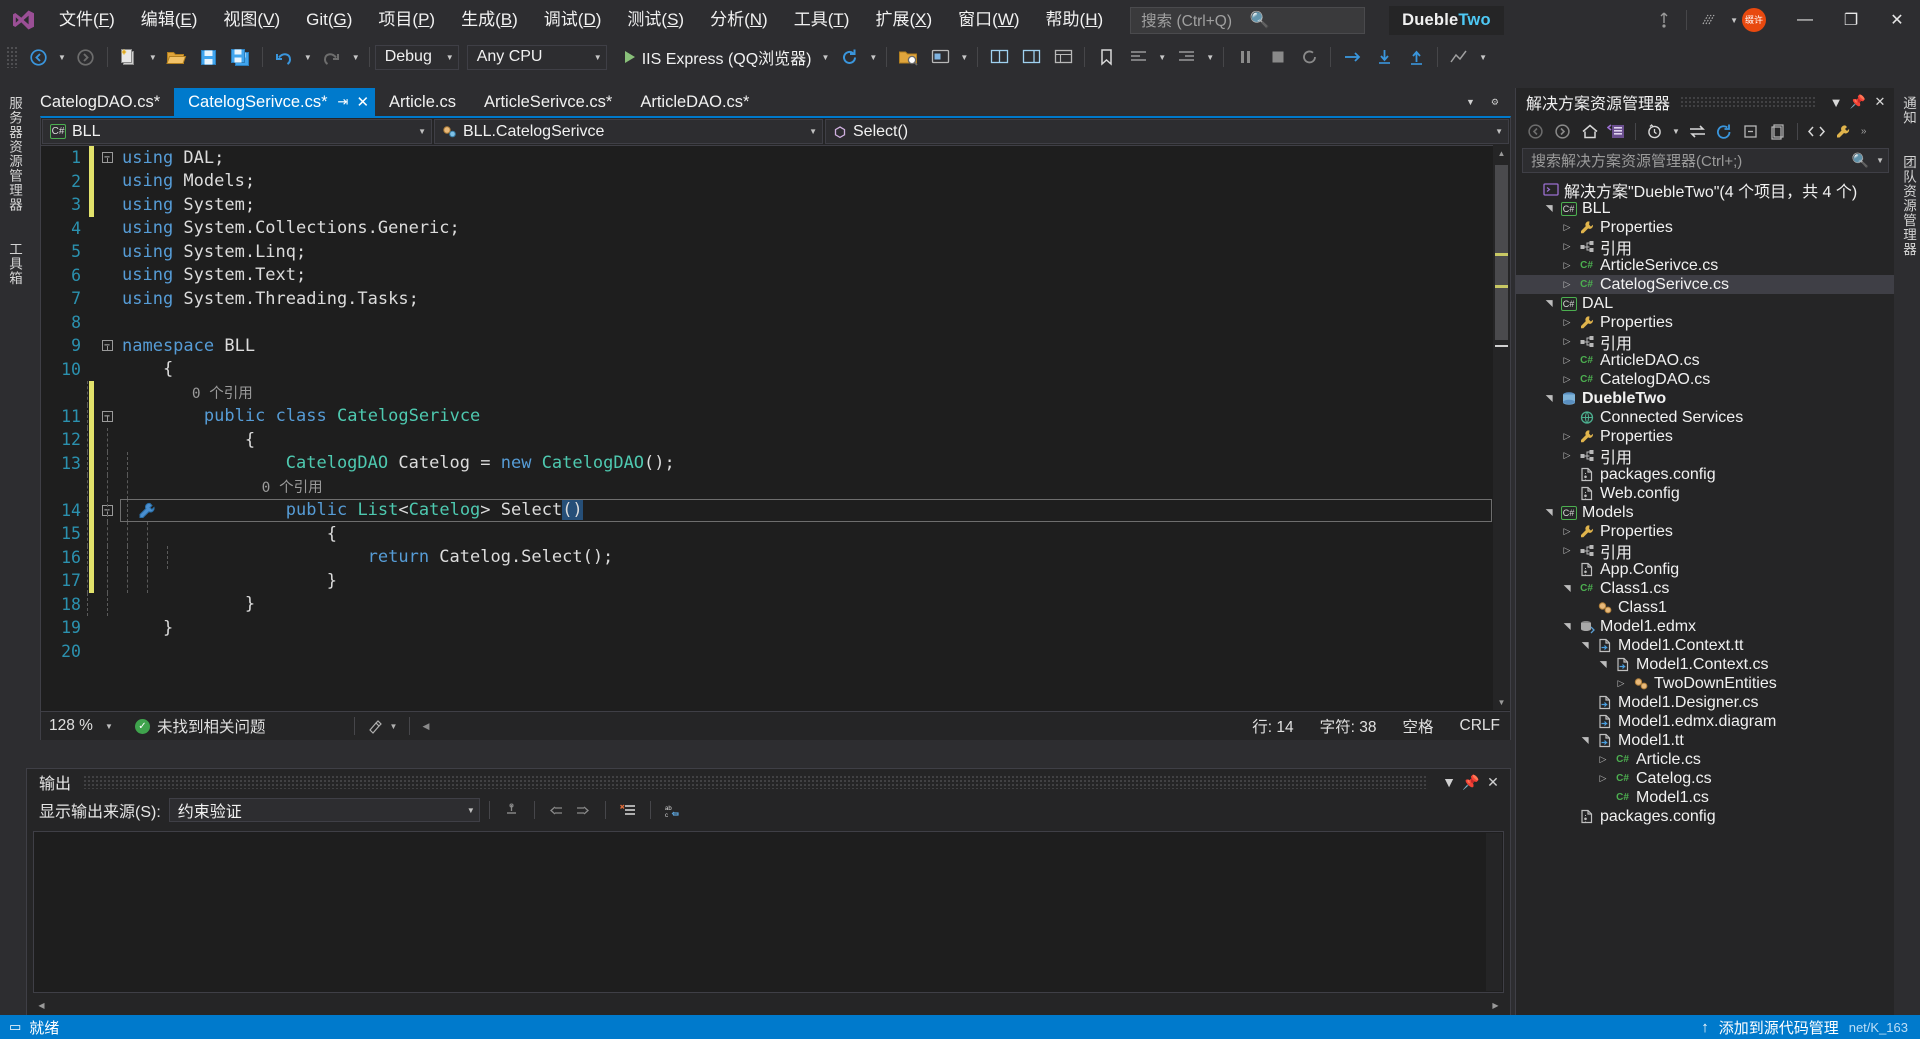  Describe the element at coordinates (12, 57) in the screenshot. I see `toolbar-grip` at that location.